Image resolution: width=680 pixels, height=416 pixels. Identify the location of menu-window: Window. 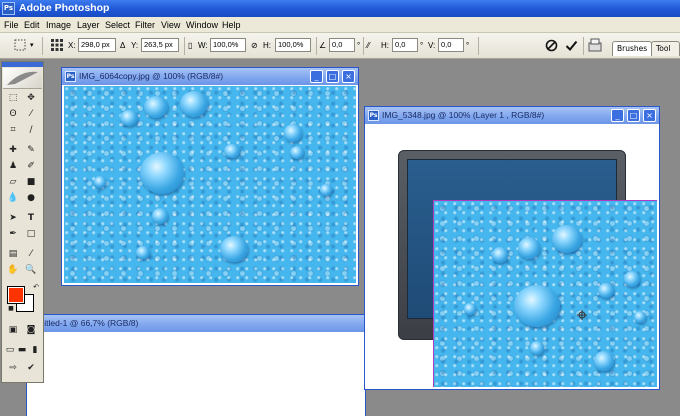
(202, 25).